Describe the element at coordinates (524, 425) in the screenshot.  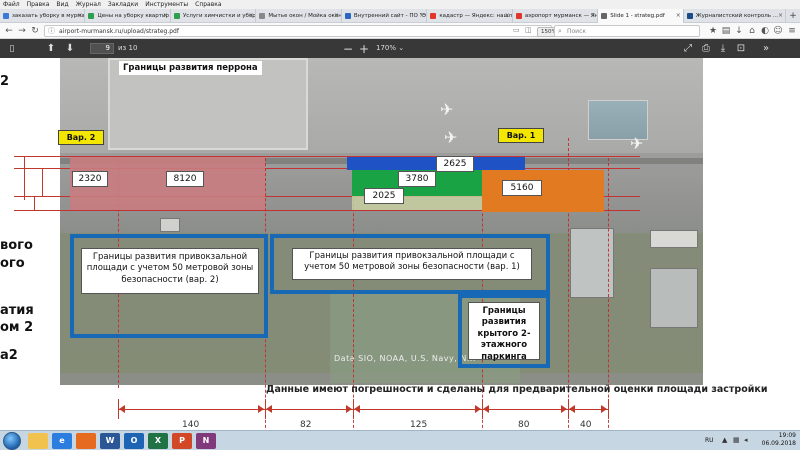
I see `dimension-80: 80` at that location.